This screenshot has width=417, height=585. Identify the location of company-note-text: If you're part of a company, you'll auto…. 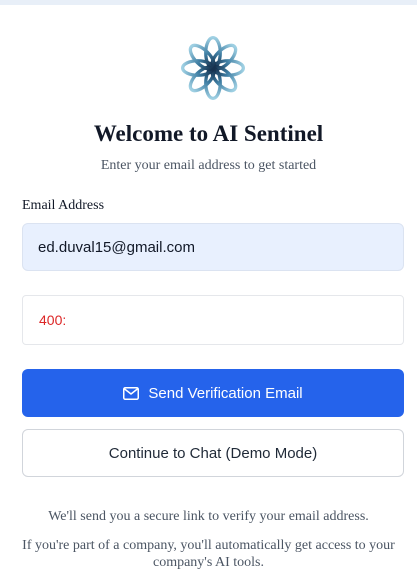
(208, 554).